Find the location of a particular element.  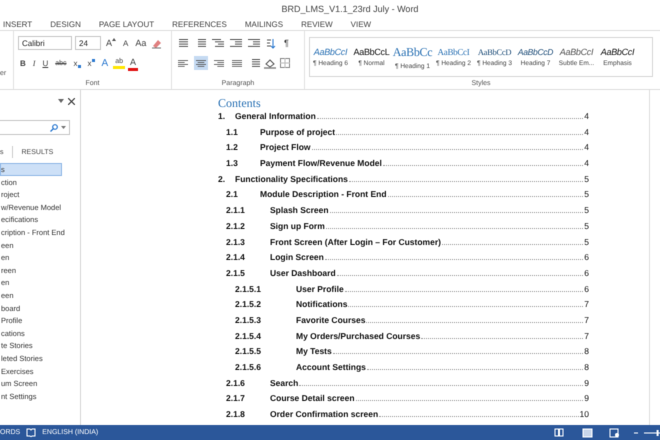

toc-number: 2.1.2 is located at coordinates (235, 225).